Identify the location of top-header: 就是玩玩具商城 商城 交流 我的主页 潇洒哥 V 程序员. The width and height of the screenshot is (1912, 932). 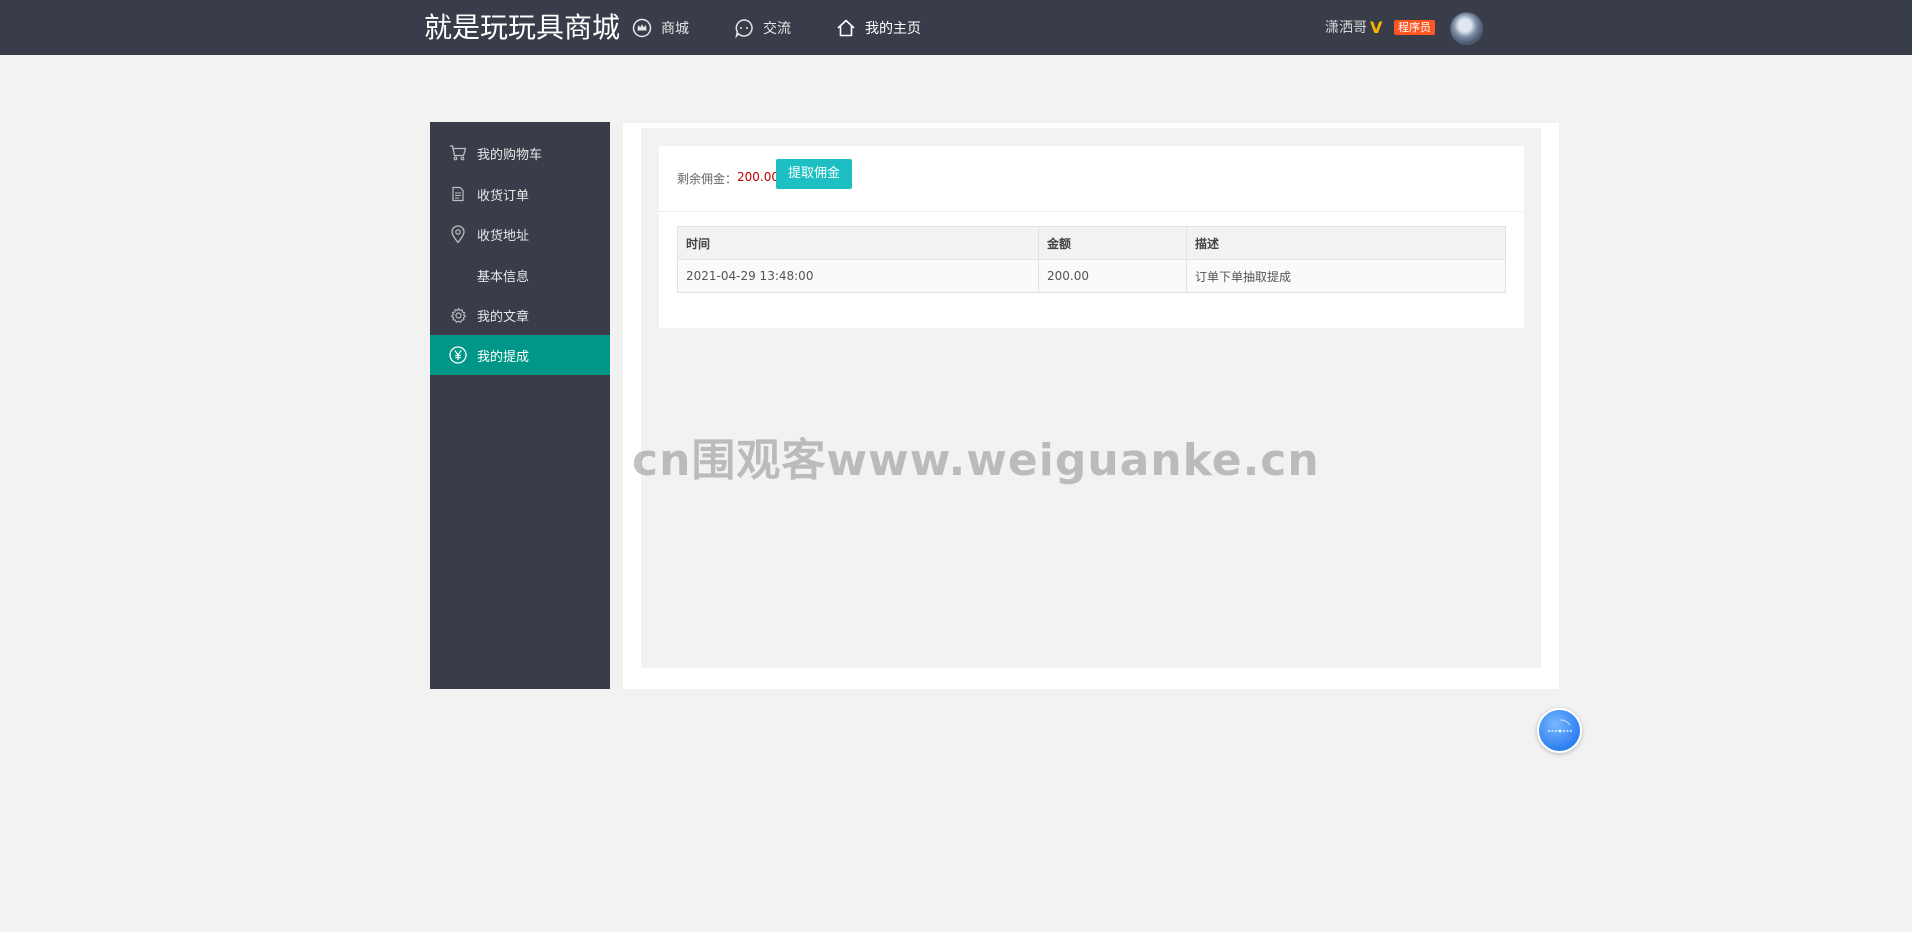
(956, 27).